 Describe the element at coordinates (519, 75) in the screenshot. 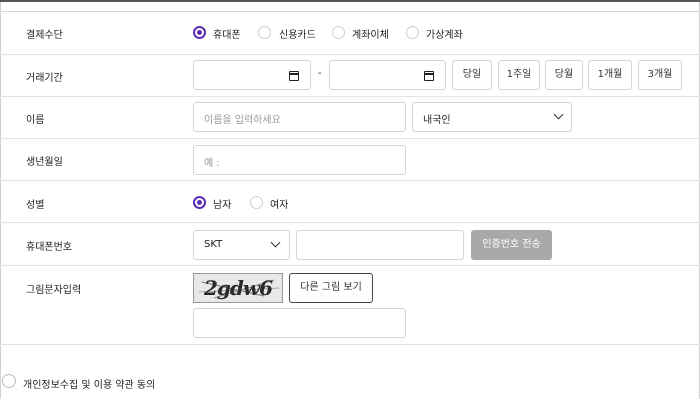

I see `period-1week-button: 1주일` at that location.